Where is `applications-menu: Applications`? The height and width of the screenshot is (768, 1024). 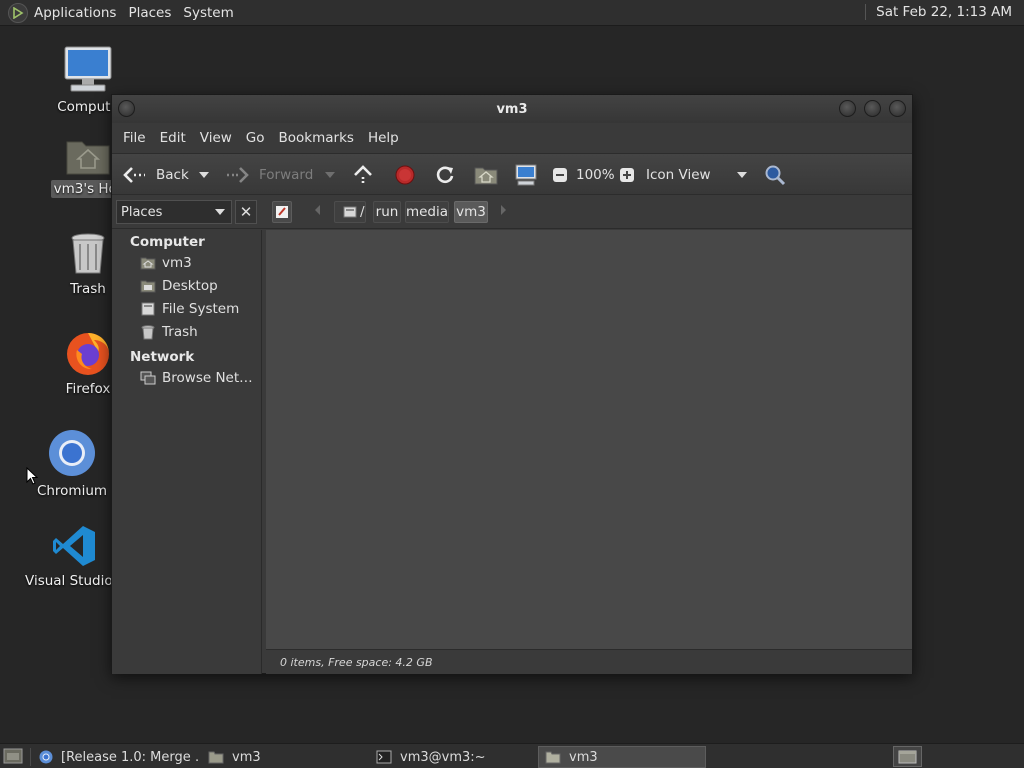
applications-menu: Applications is located at coordinates (75, 13).